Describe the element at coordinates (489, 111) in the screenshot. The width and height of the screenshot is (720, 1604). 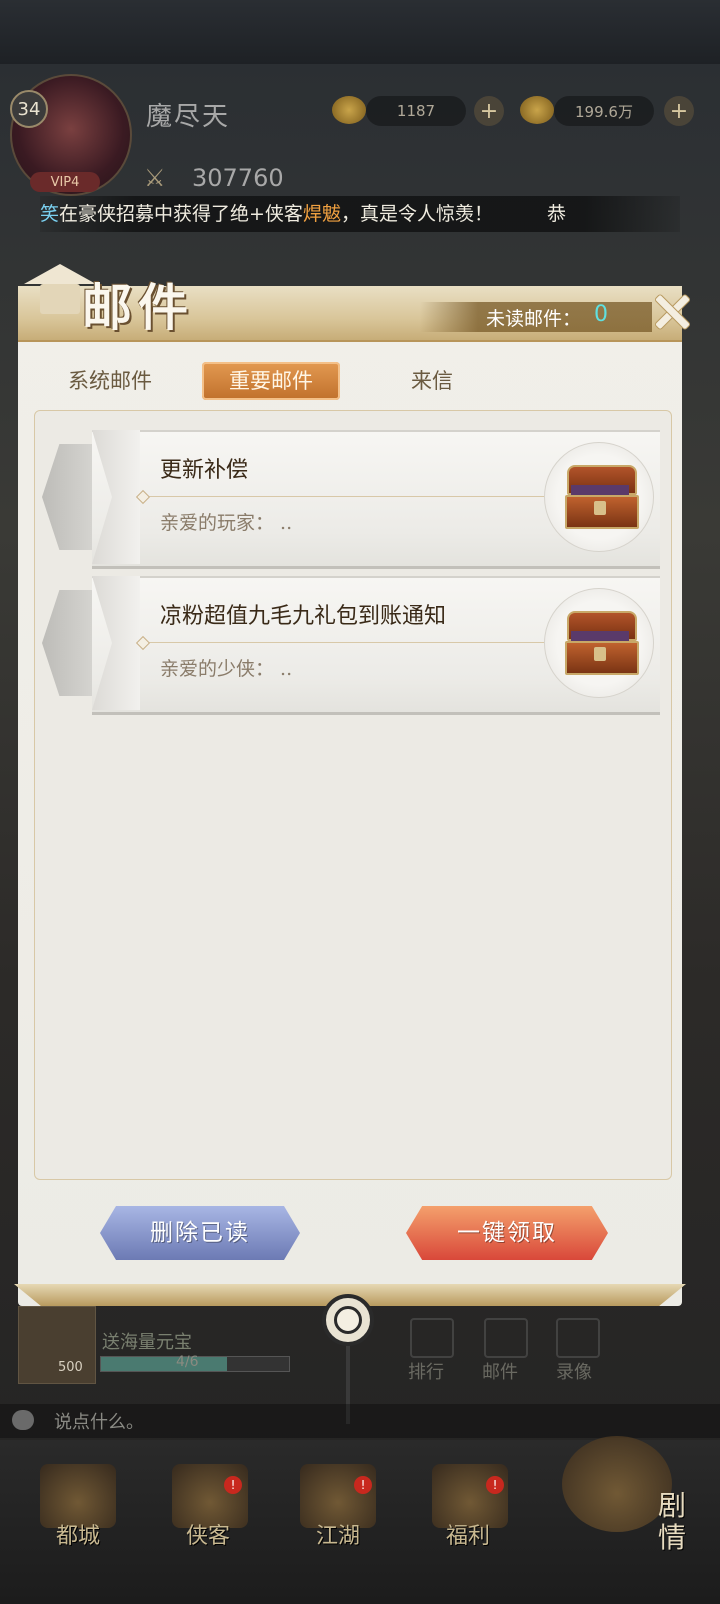
I see `add-gold-button: +` at that location.